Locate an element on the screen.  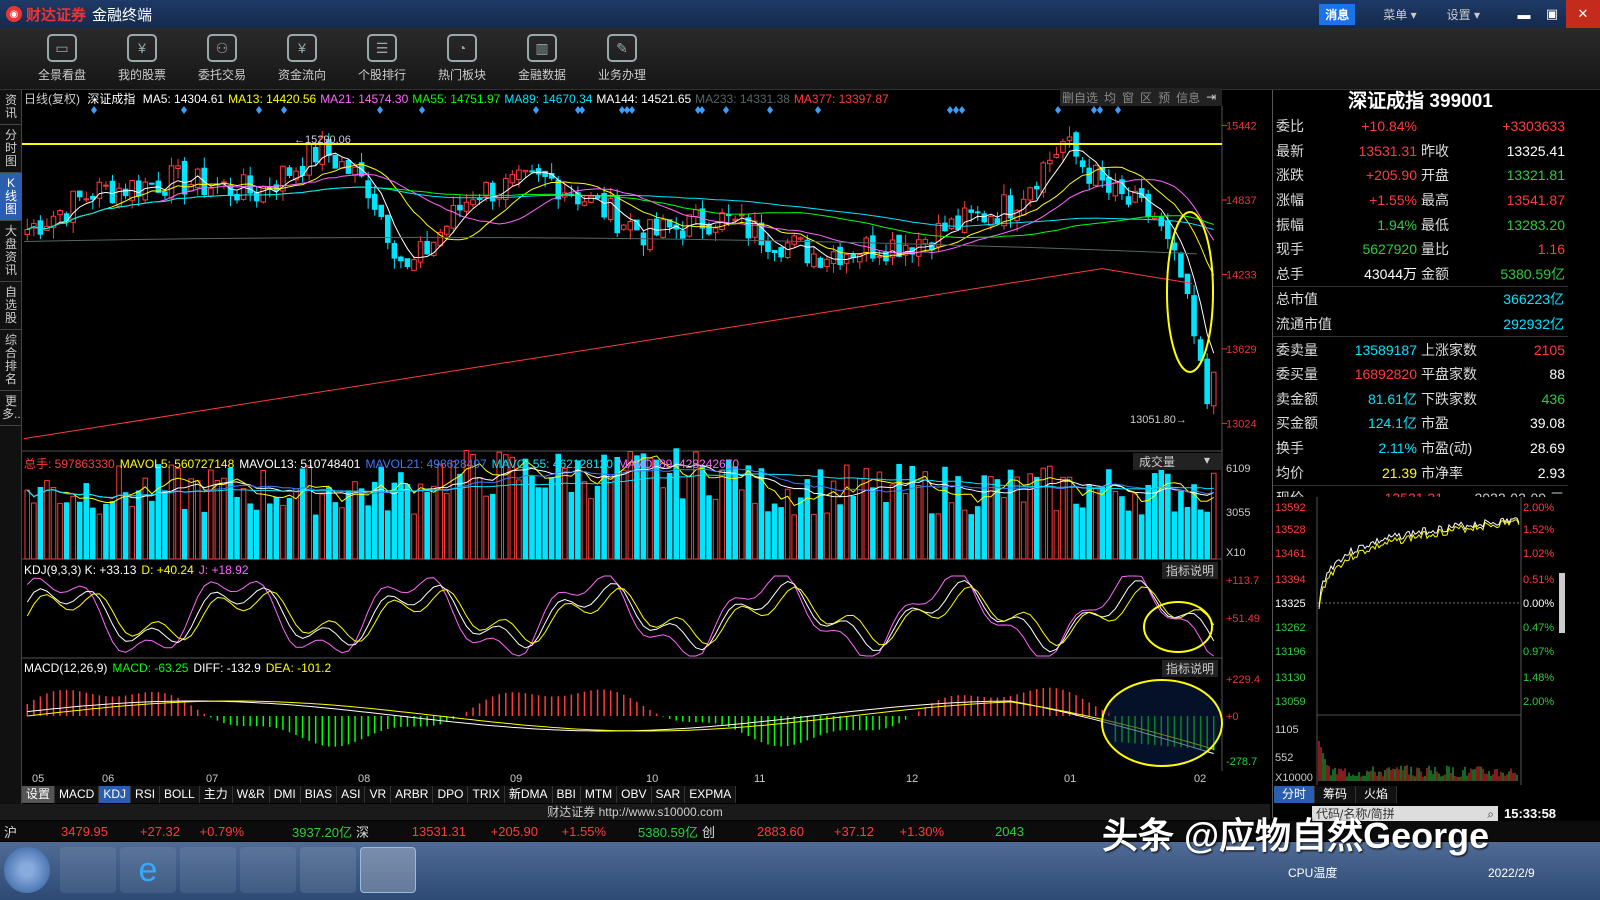
left-tab-2: K线图 is located at coordinates (11, 197).